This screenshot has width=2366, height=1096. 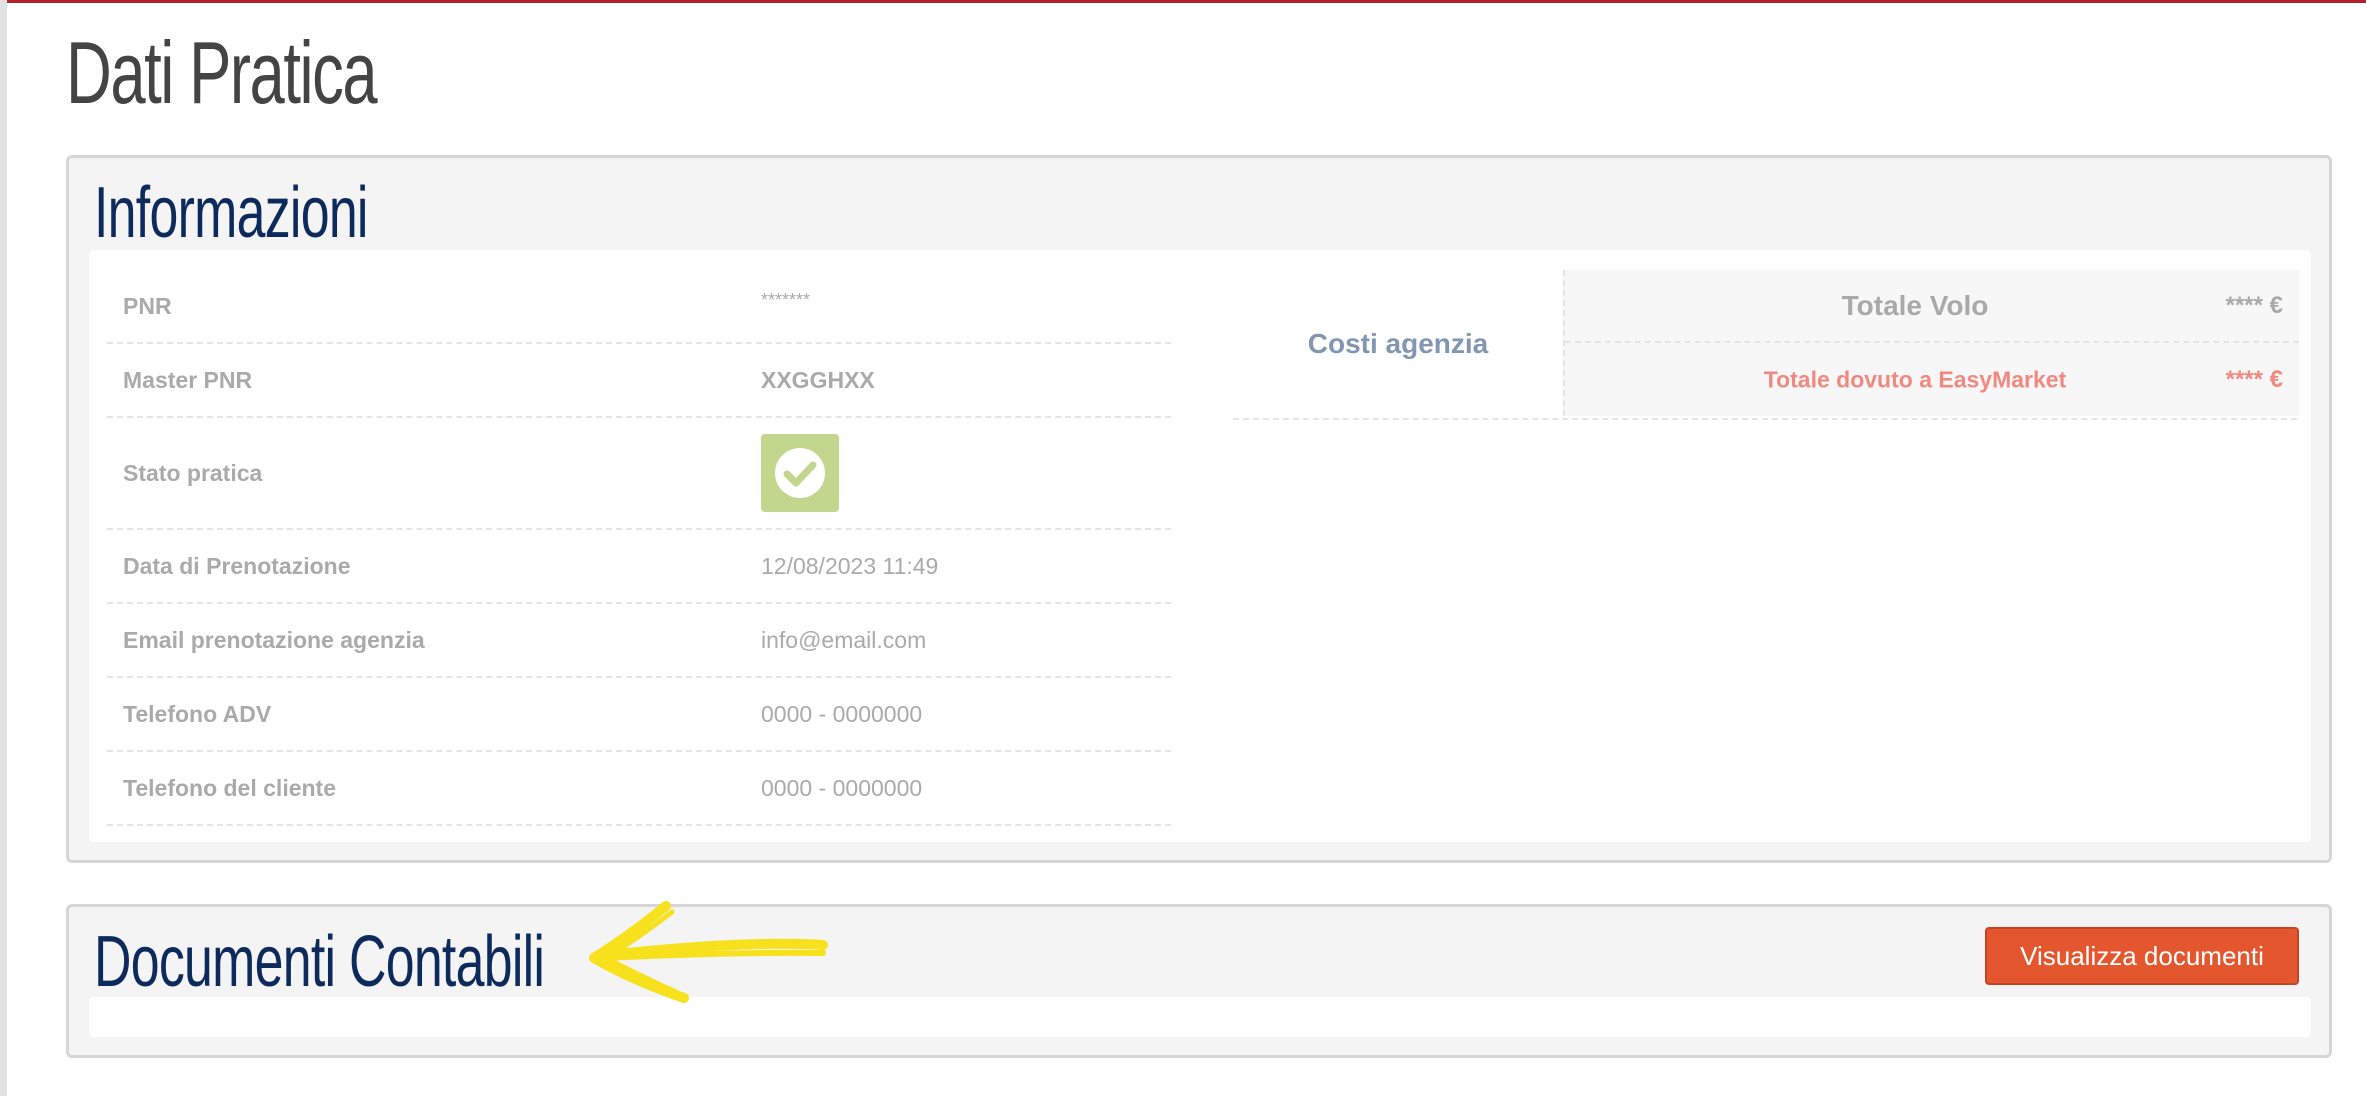 I want to click on info-label: Data di Prenotazione, so click(x=237, y=565).